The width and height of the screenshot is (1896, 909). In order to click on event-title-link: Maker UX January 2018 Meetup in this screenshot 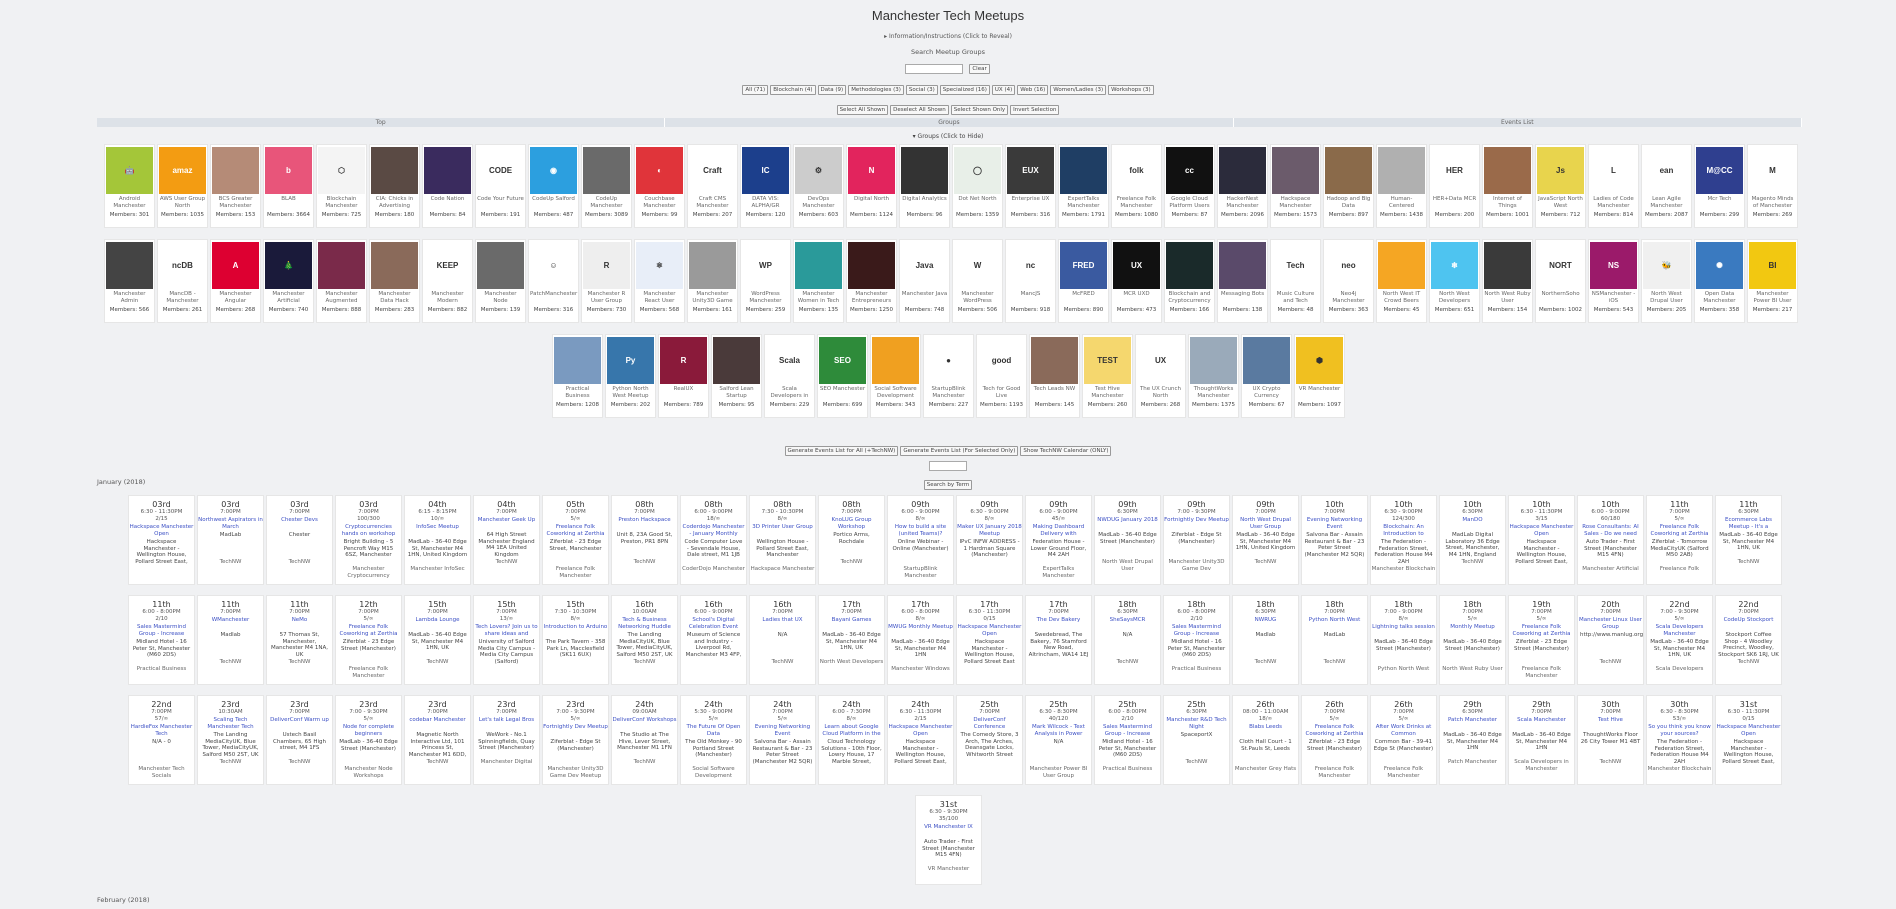, I will do `click(989, 530)`.